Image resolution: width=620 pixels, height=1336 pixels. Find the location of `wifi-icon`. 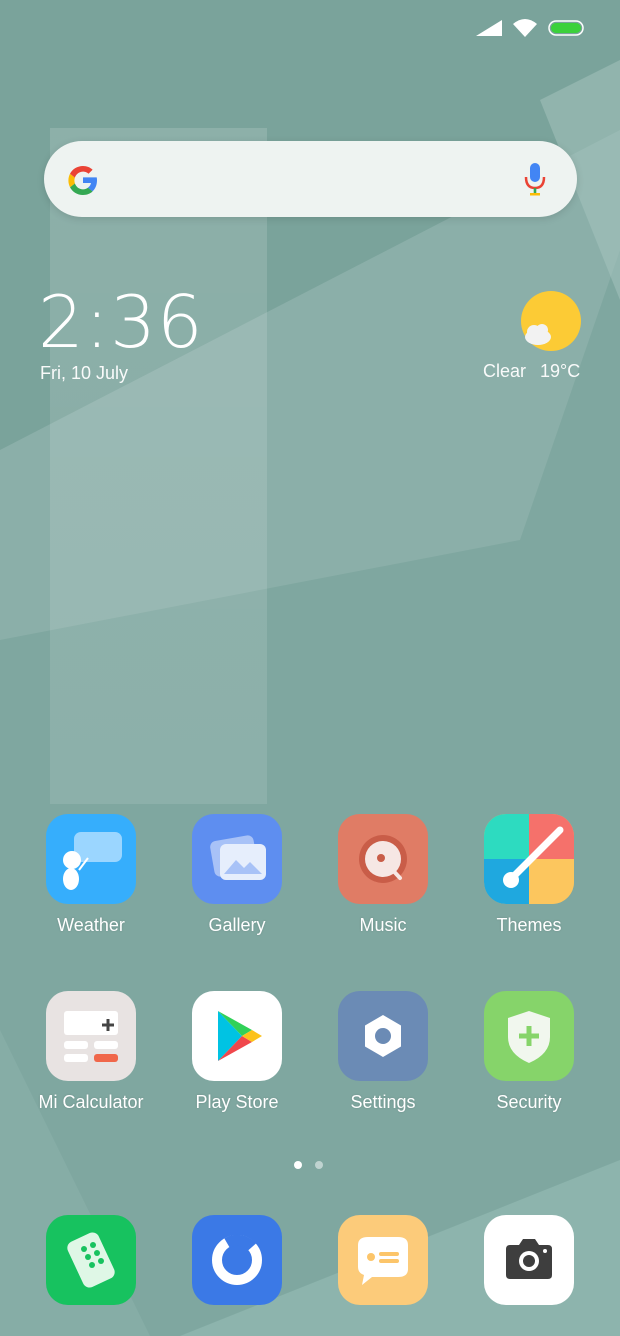

wifi-icon is located at coordinates (525, 28).